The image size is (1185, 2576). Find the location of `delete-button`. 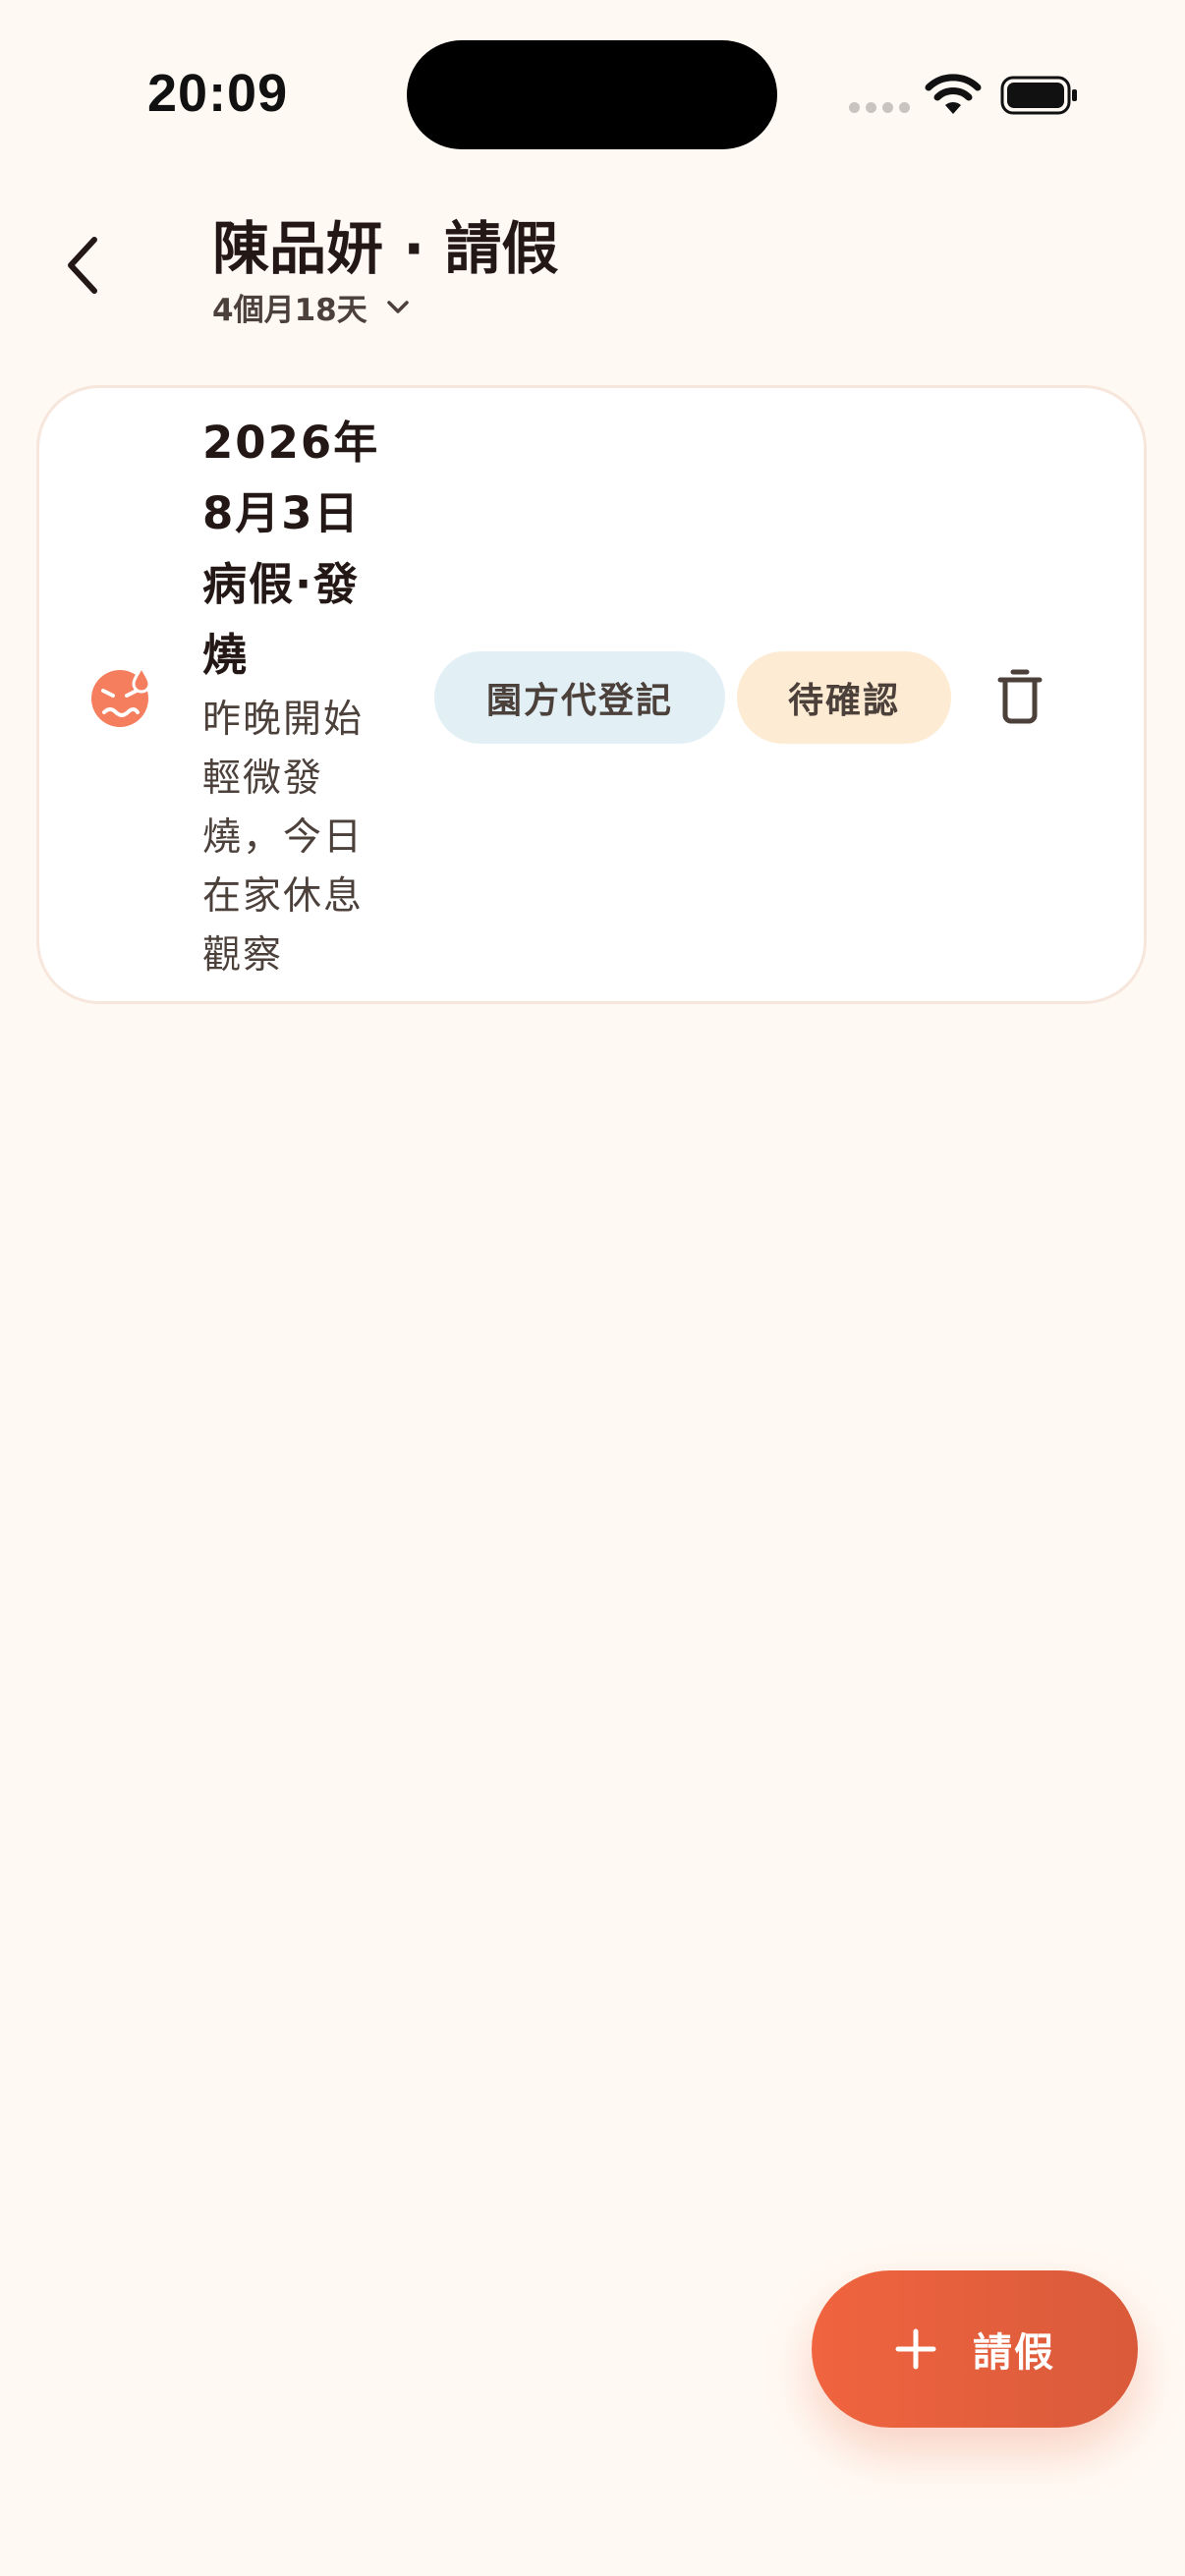

delete-button is located at coordinates (1020, 696).